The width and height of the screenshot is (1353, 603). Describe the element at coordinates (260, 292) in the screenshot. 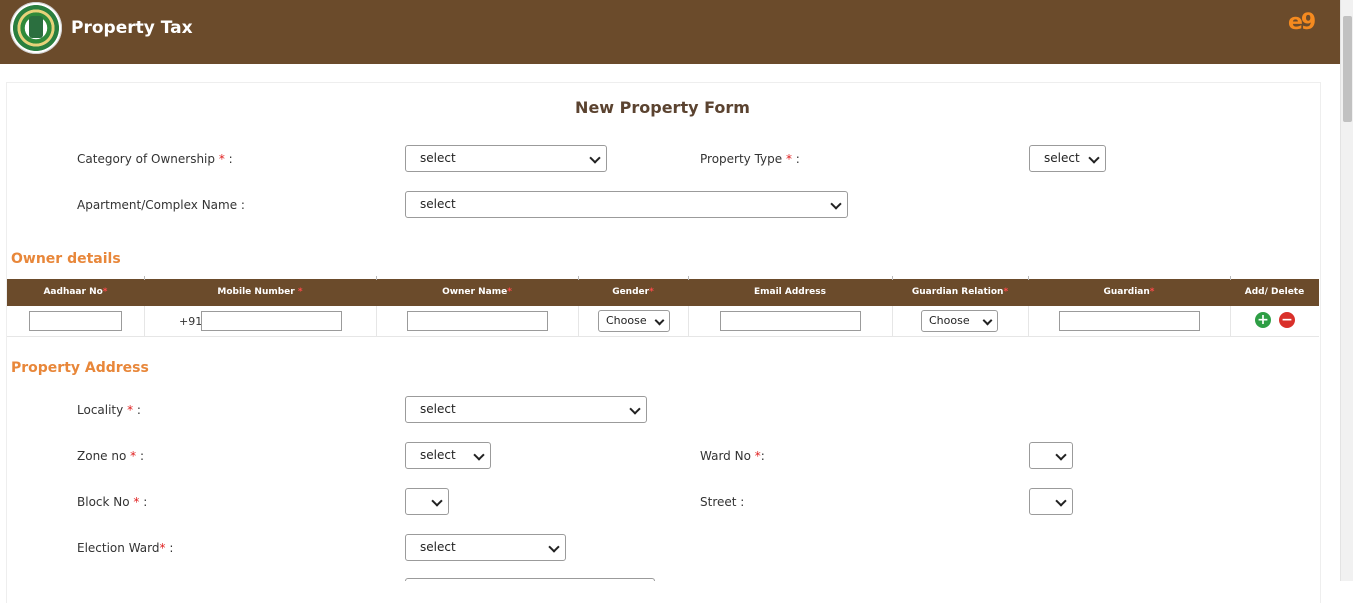

I see `col-mobile: Mobile Number *` at that location.